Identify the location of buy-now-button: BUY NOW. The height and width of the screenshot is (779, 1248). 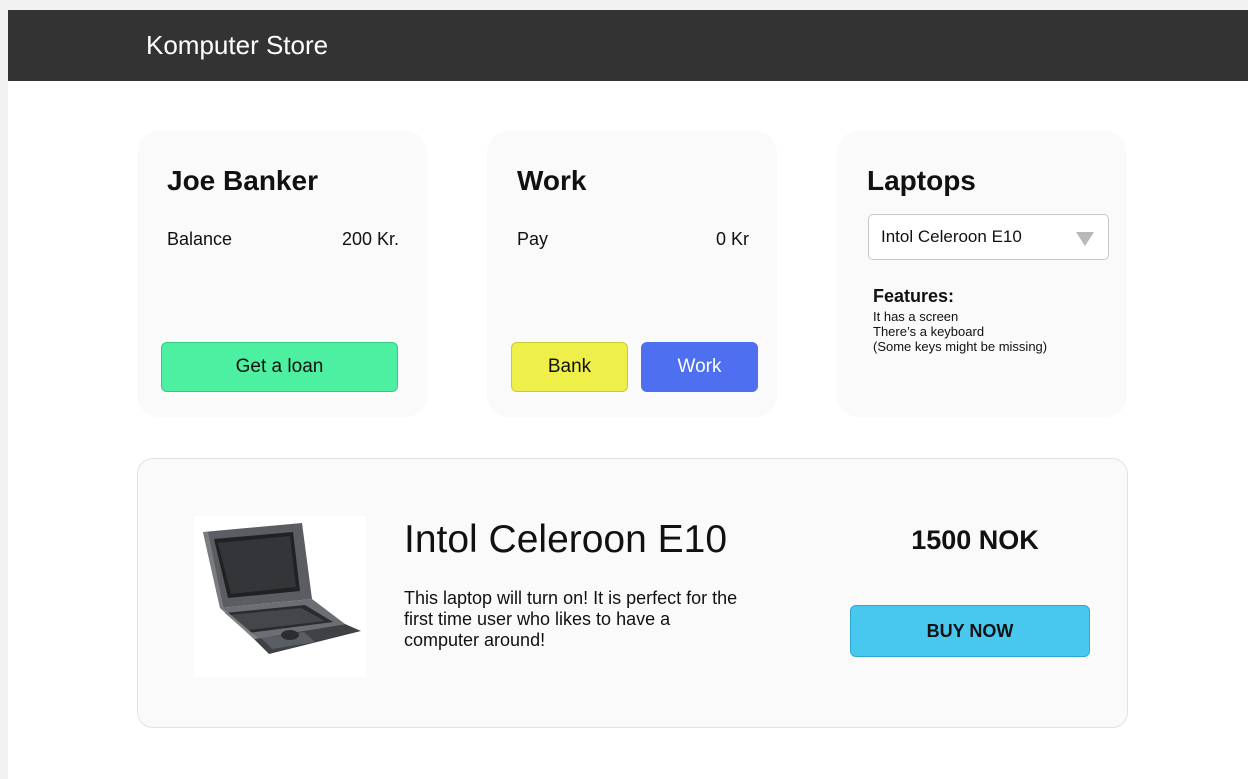
(970, 631).